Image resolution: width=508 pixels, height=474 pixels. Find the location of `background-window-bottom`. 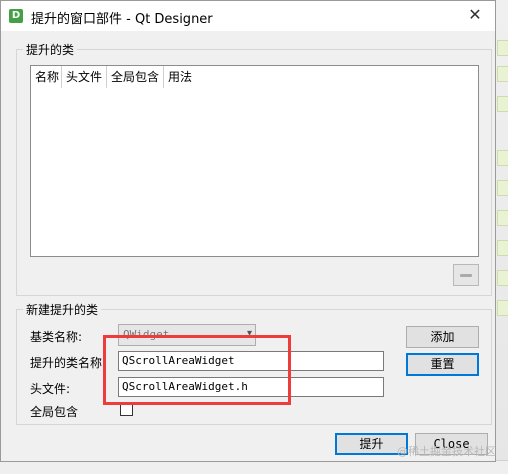

background-window-bottom is located at coordinates (254, 467).